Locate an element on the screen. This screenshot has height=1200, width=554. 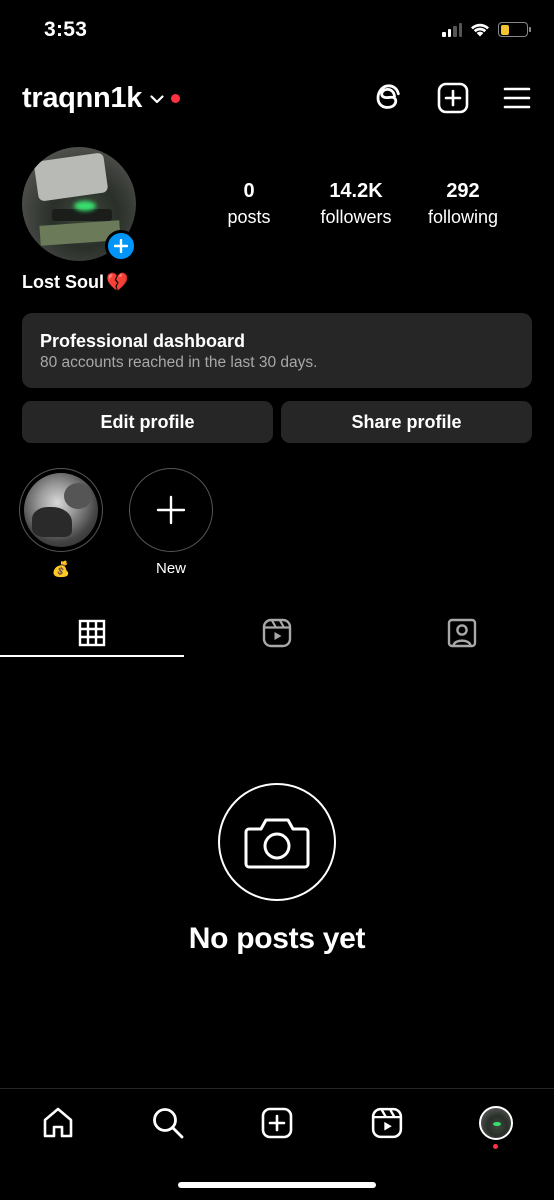
broken-heart-emoji: 💔 is located at coordinates (117, 282).